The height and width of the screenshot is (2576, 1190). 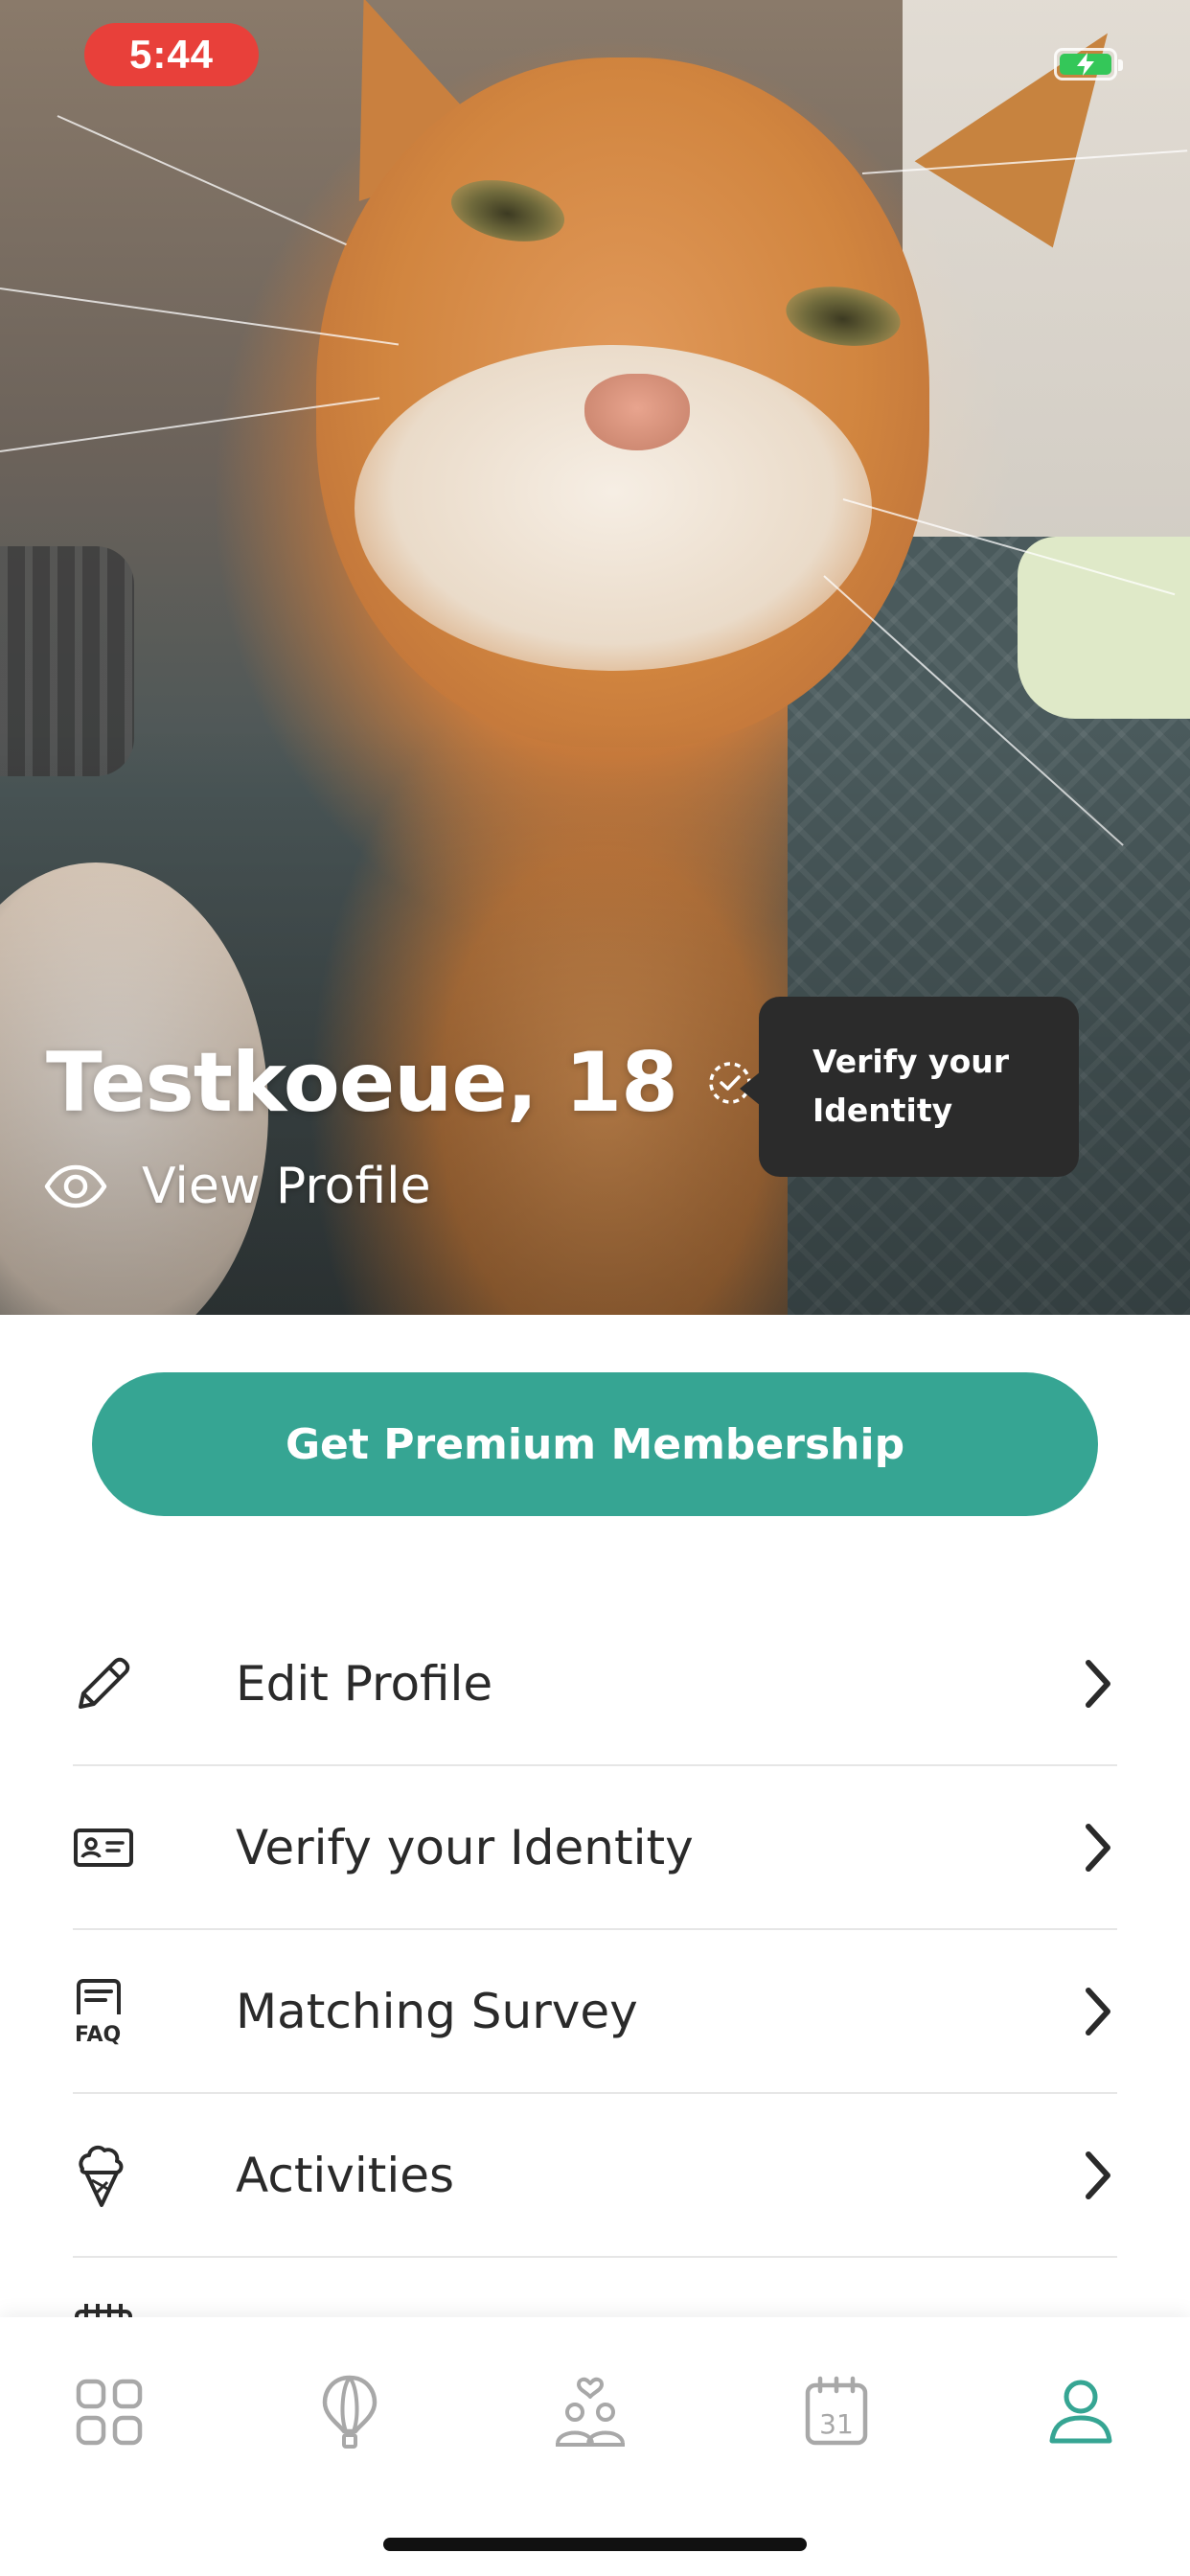 What do you see at coordinates (365, 1683) in the screenshot?
I see `menu-item-label: Edit Profile` at bounding box center [365, 1683].